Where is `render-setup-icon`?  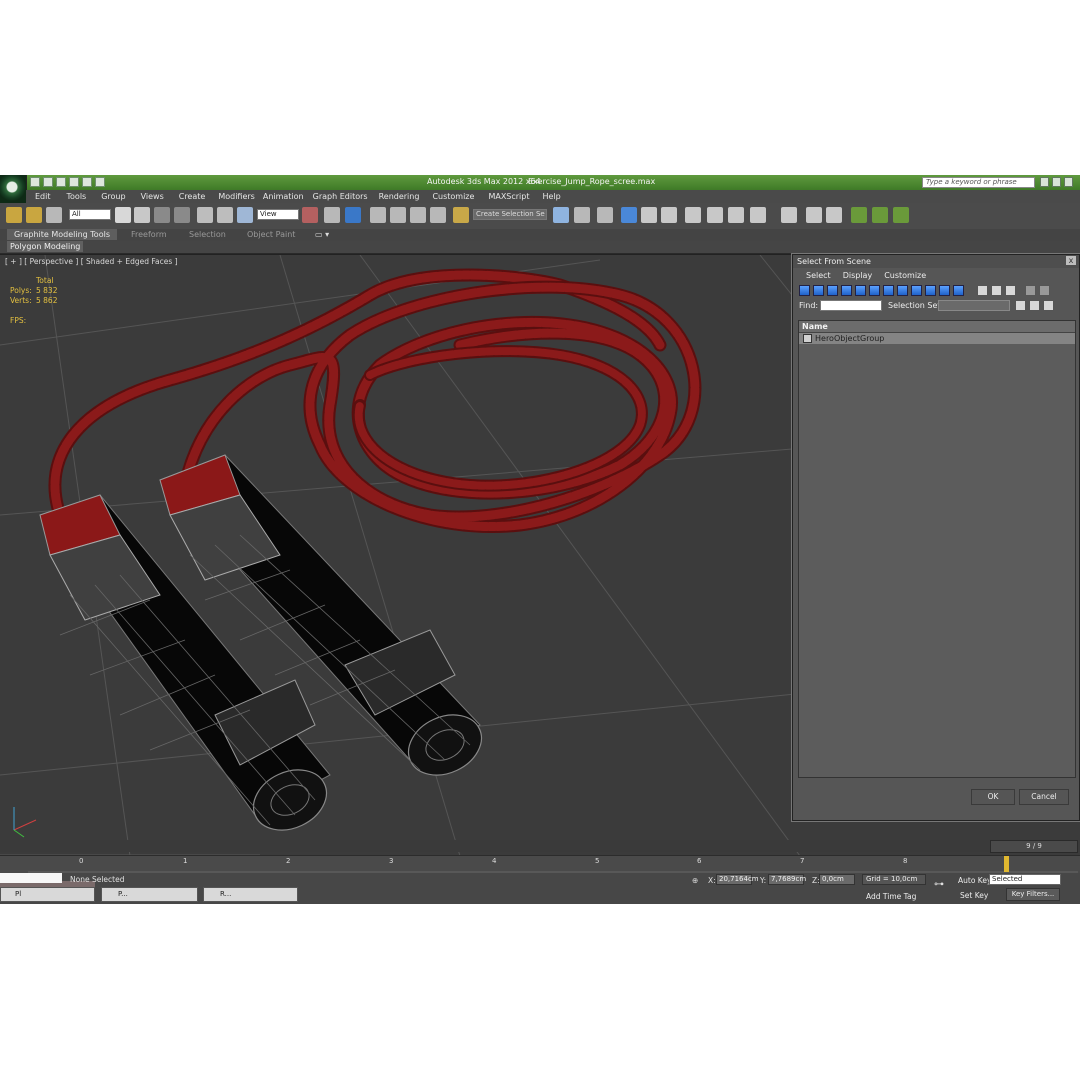 render-setup-icon is located at coordinates (715, 215).